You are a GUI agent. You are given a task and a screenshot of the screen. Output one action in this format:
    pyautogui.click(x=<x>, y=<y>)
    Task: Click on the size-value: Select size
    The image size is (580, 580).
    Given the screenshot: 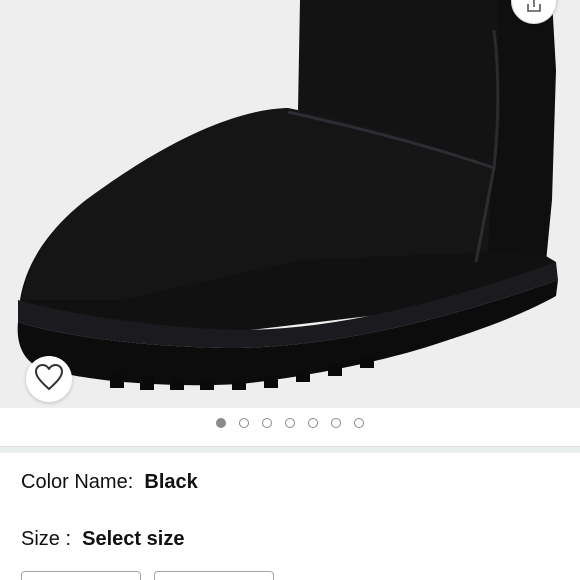 What is the action you would take?
    pyautogui.click(x=130, y=539)
    